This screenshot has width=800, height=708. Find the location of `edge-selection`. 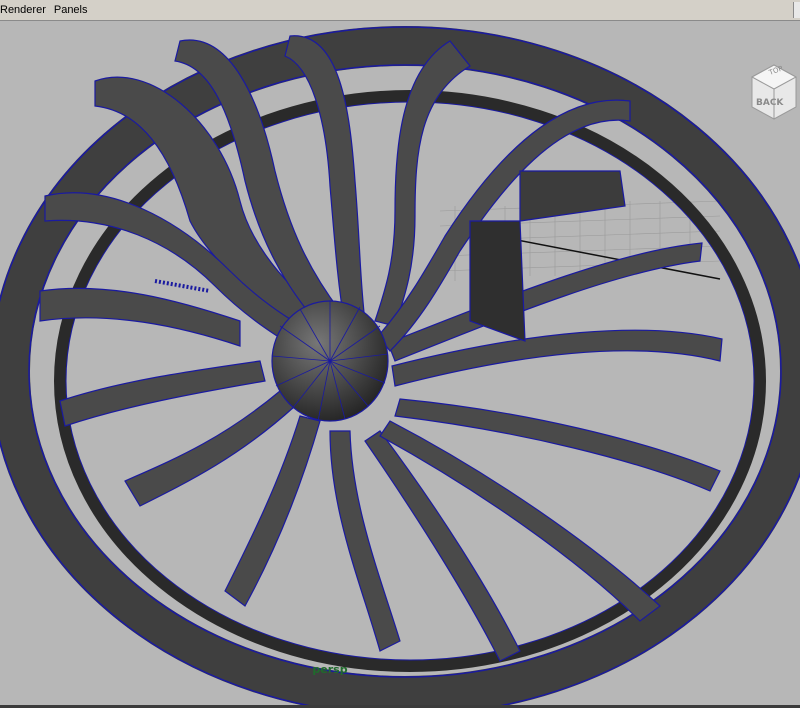

edge-selection is located at coordinates (182, 286).